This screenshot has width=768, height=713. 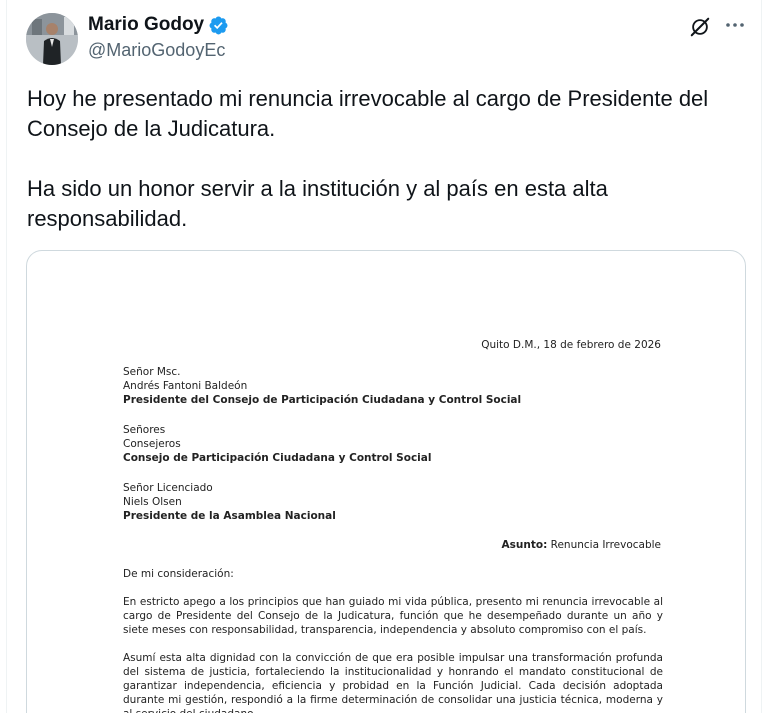 I want to click on verified-badge-icon, so click(x=218, y=25).